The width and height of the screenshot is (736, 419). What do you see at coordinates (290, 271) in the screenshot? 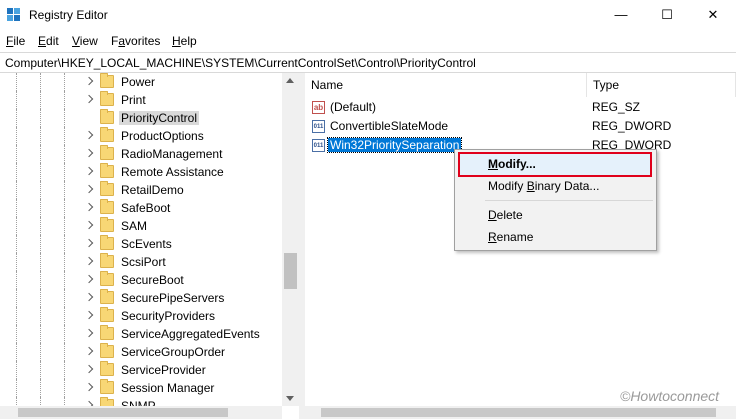
I see `tree-scroll-thumb` at bounding box center [290, 271].